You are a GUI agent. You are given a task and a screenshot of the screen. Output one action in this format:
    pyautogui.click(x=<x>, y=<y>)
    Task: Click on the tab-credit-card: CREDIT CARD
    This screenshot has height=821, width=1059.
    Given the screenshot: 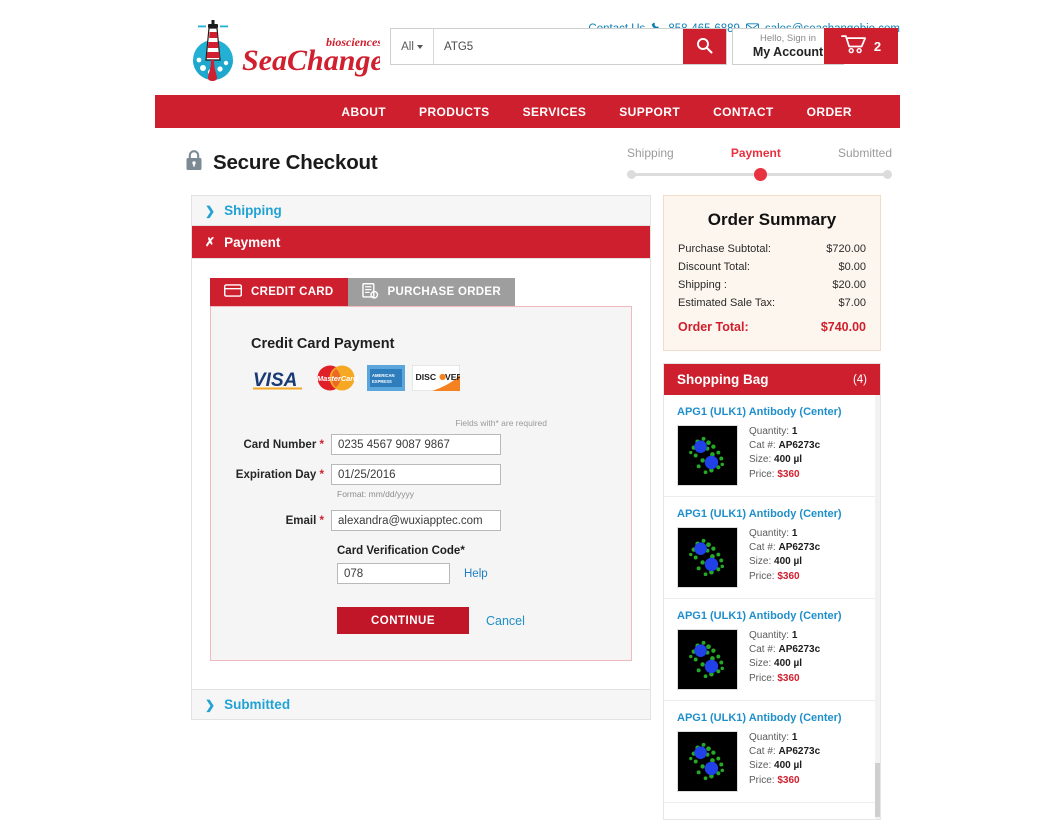 What is the action you would take?
    pyautogui.click(x=279, y=292)
    